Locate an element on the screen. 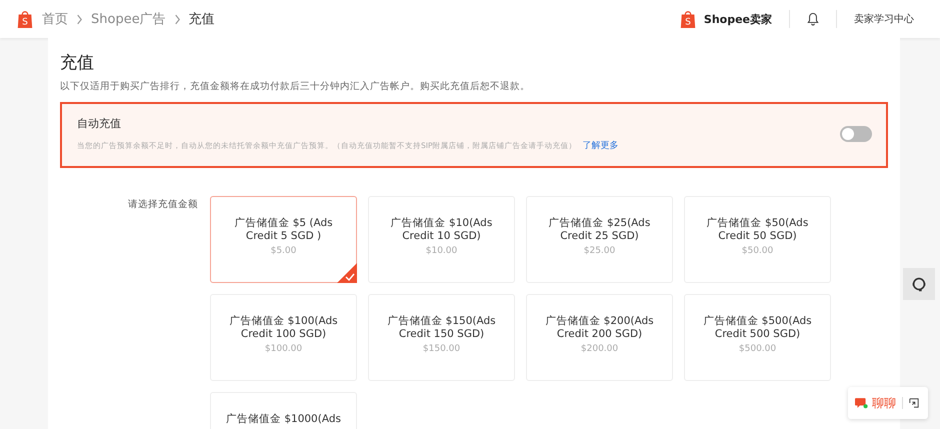  chat-label: 聊聊 is located at coordinates (884, 403).